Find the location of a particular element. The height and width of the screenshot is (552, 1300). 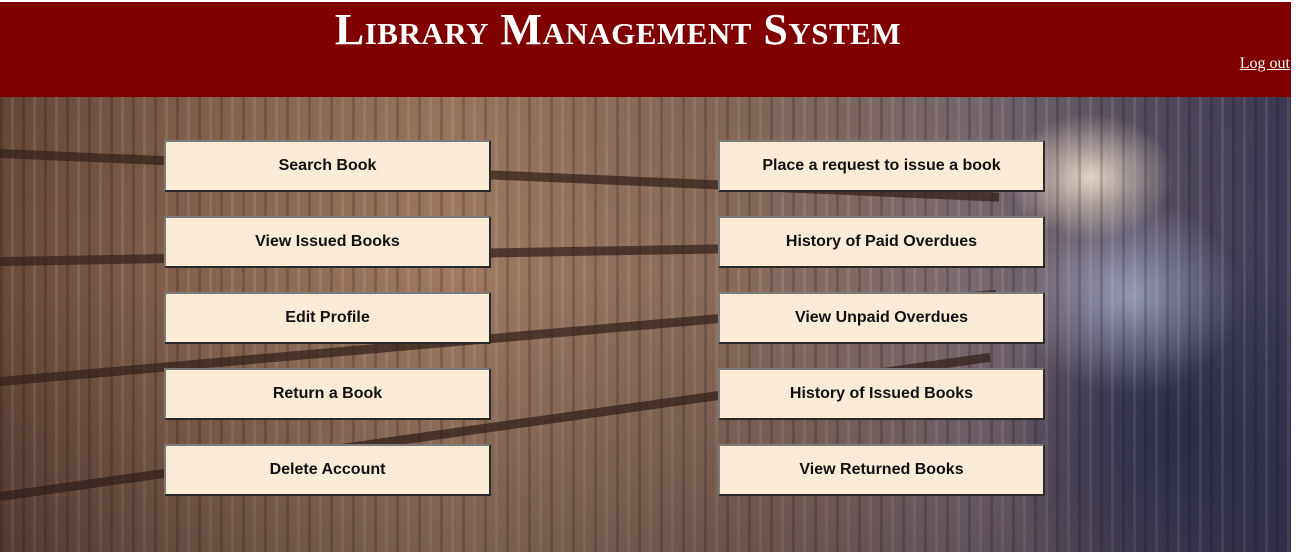

delete-account-button: Delete Account is located at coordinates (327, 470).